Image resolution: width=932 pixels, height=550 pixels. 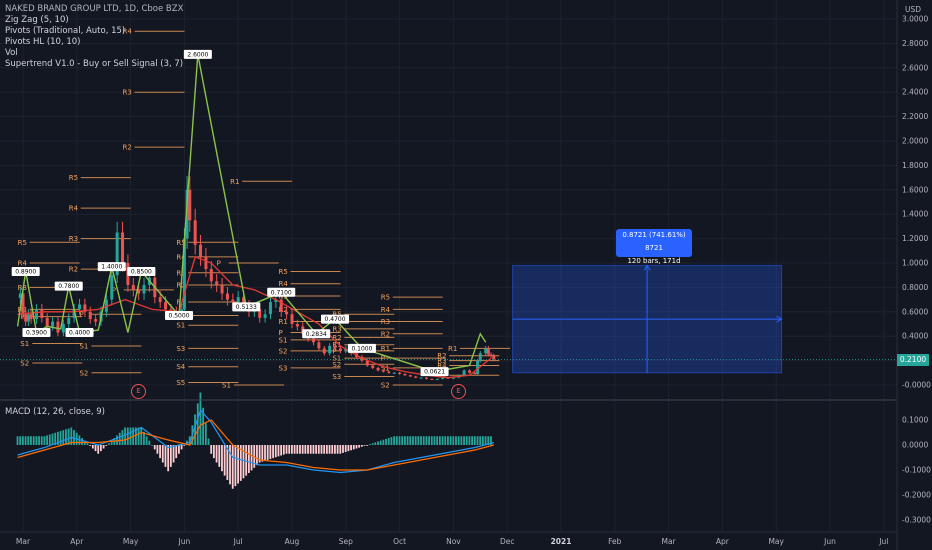 What do you see at coordinates (94, 42) in the screenshot?
I see `indicator-pivots-hl: Pivots HL (10, 10)` at bounding box center [94, 42].